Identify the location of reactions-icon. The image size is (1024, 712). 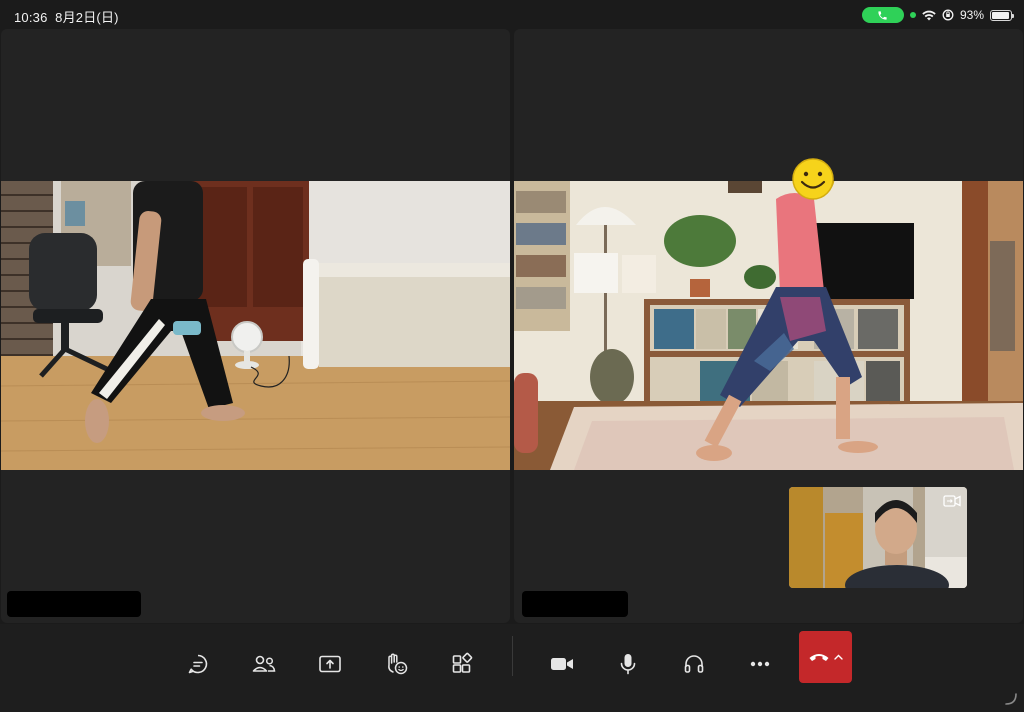
(398, 664).